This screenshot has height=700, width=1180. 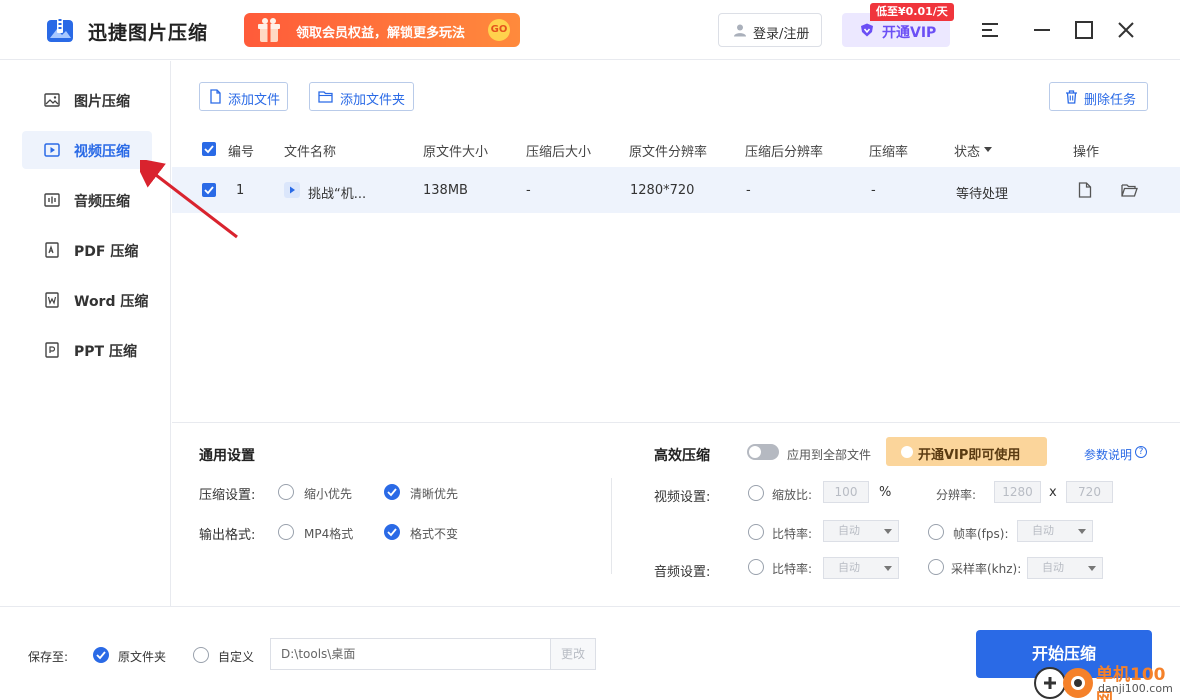 What do you see at coordinates (1053, 492) in the screenshot?
I see `resolution-x: x` at bounding box center [1053, 492].